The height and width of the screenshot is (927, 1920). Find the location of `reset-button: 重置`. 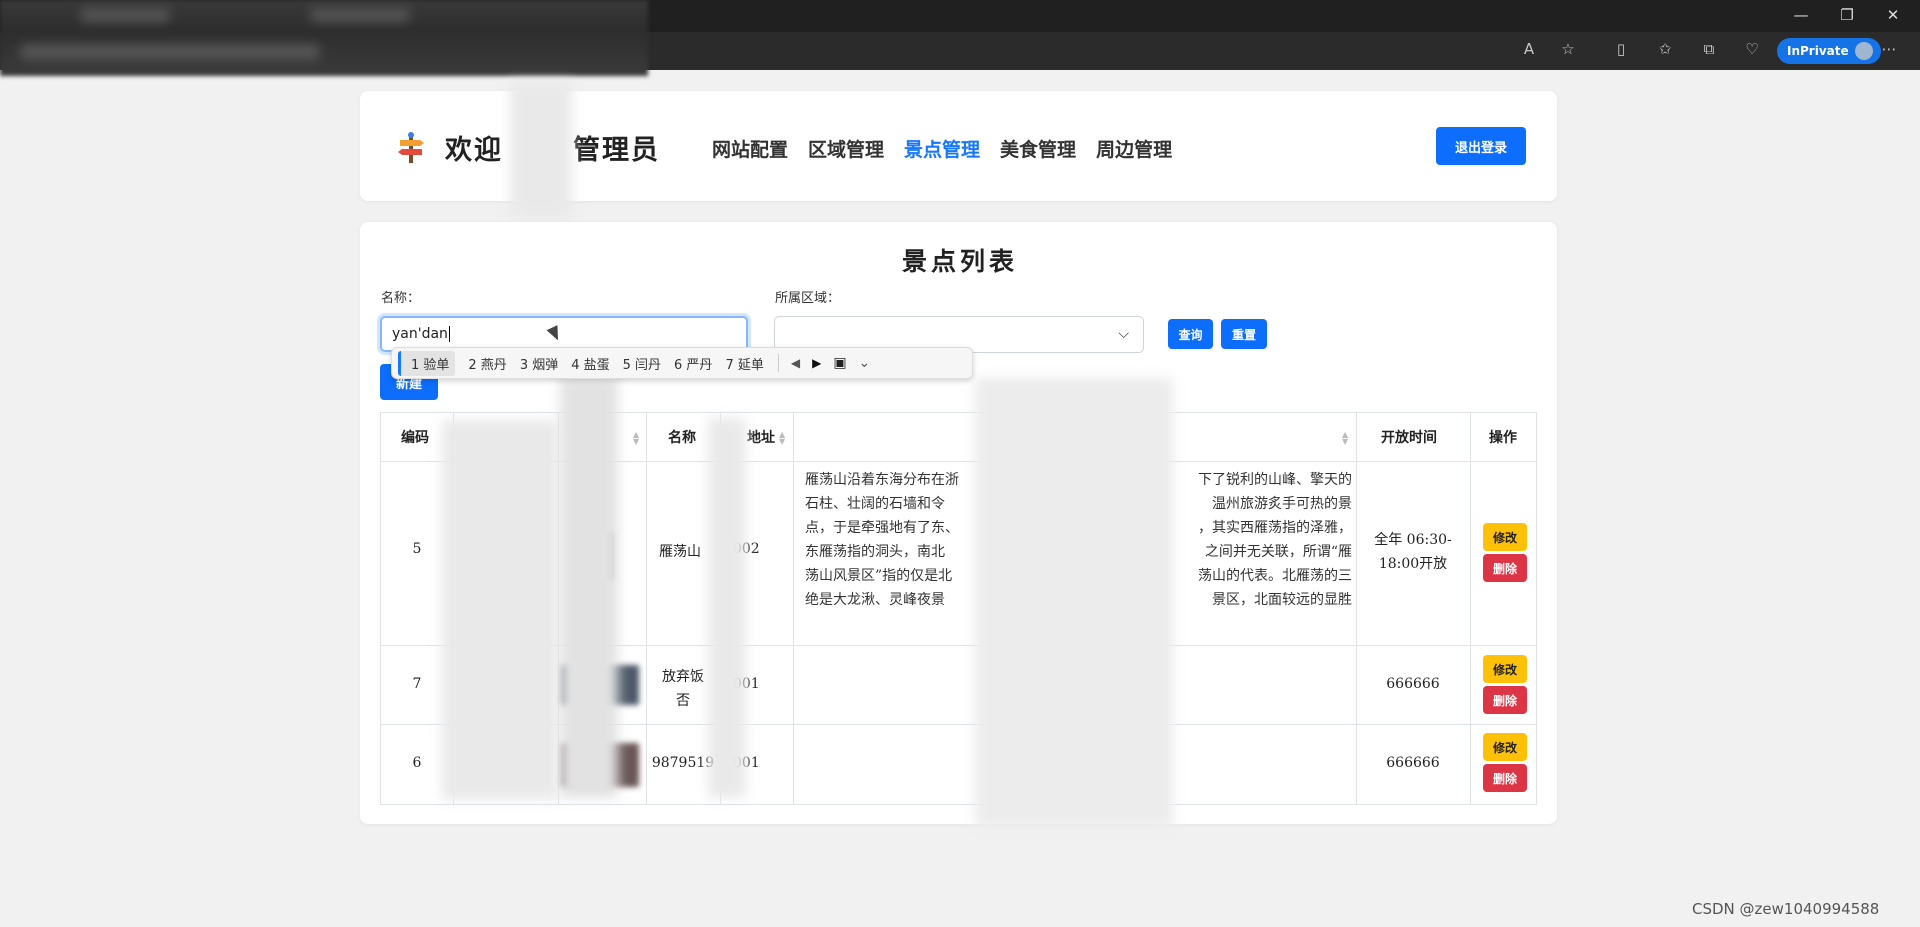

reset-button: 重置 is located at coordinates (1244, 334).